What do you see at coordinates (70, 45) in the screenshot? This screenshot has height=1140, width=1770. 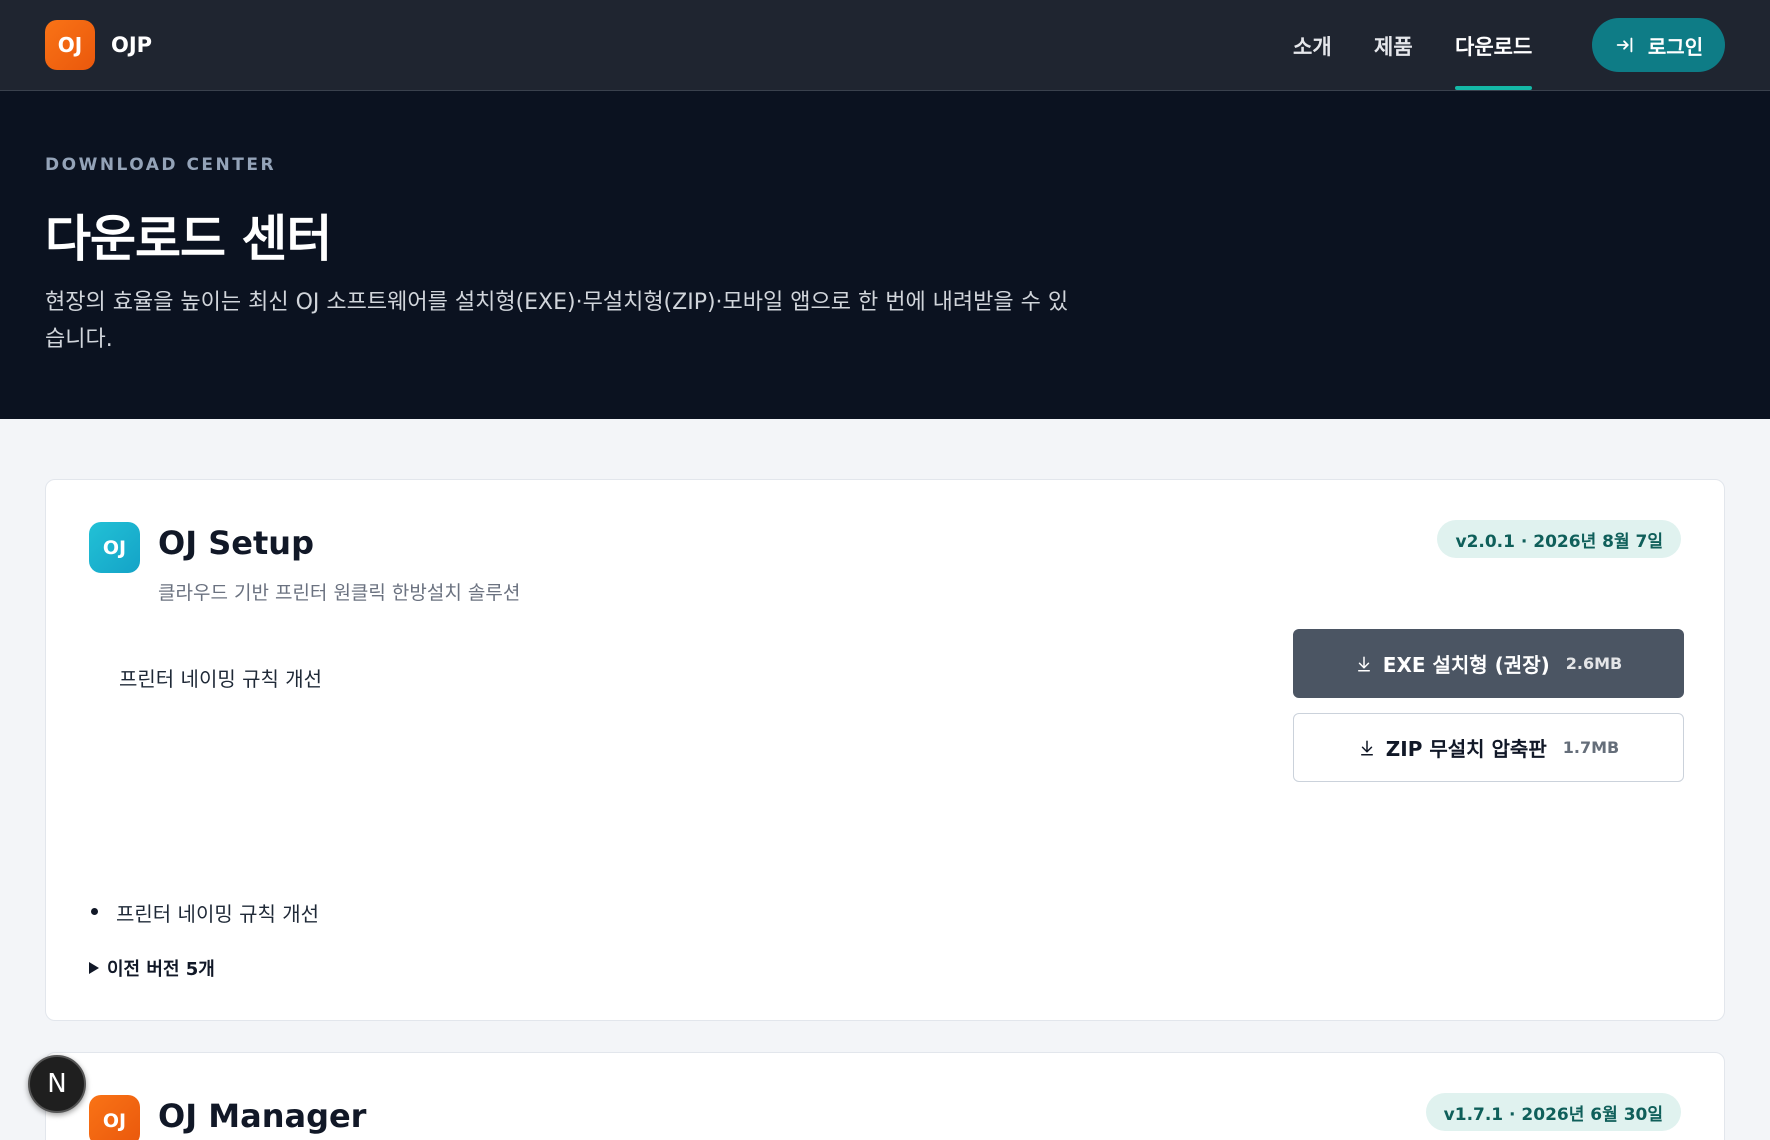 I see `brand-logo-icon: OJ` at bounding box center [70, 45].